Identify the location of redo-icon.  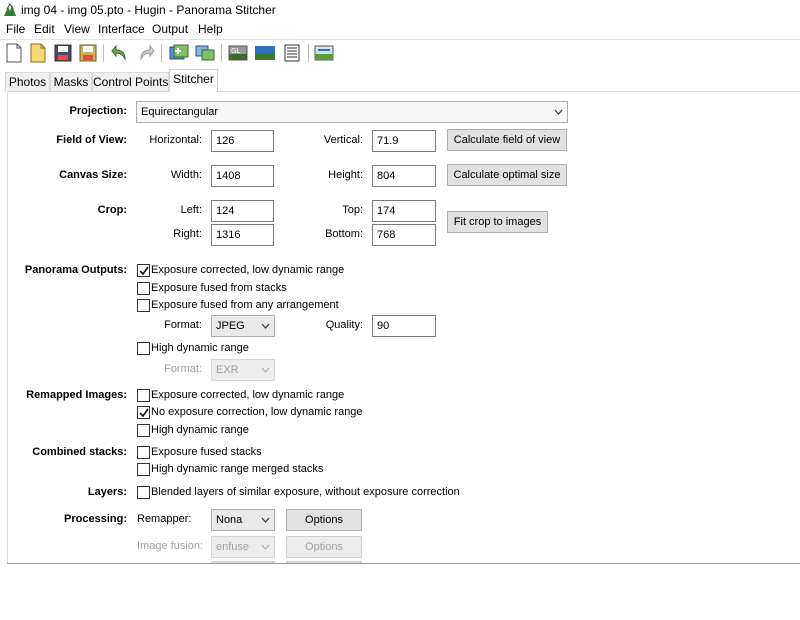
(146, 53).